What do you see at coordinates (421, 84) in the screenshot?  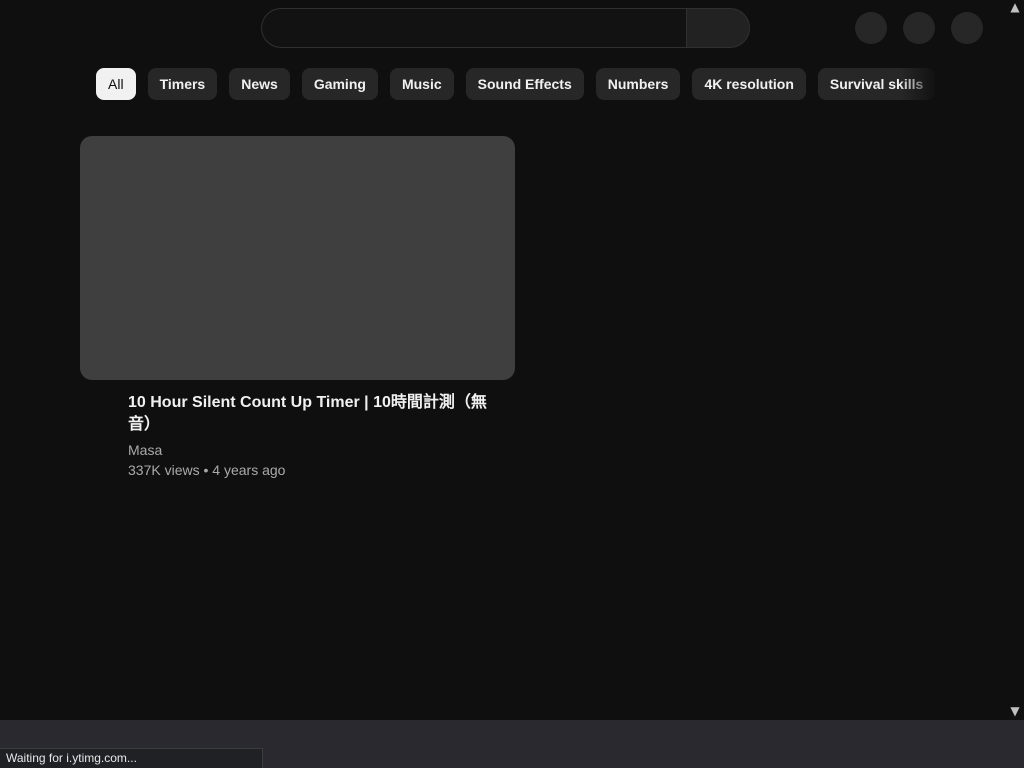 I see `chip-music: Music` at bounding box center [421, 84].